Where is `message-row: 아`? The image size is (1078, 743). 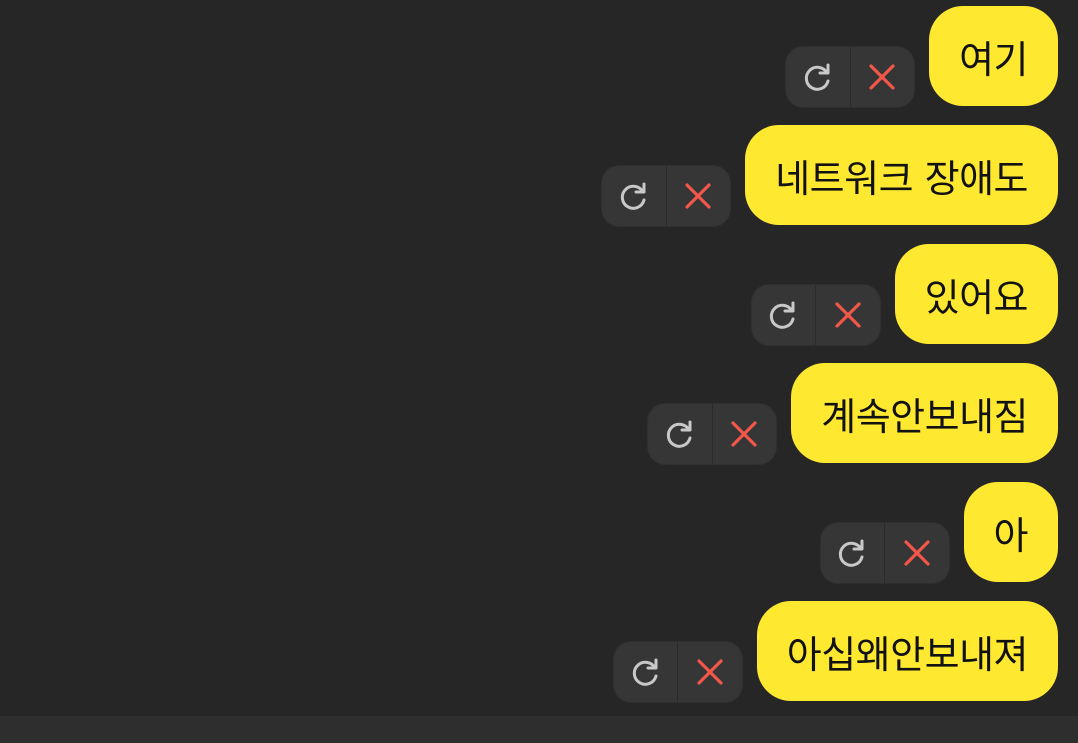 message-row: 아 is located at coordinates (938, 533).